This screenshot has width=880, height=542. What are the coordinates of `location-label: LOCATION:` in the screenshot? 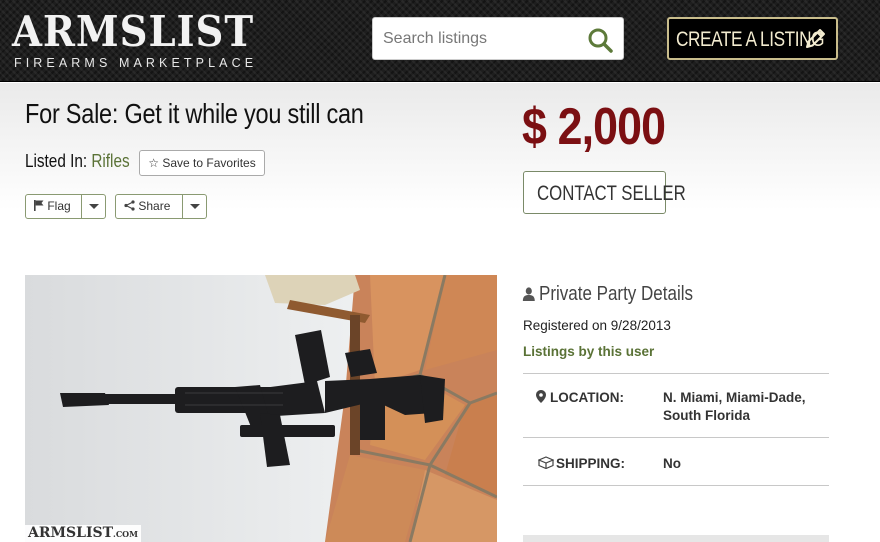 It's located at (587, 397).